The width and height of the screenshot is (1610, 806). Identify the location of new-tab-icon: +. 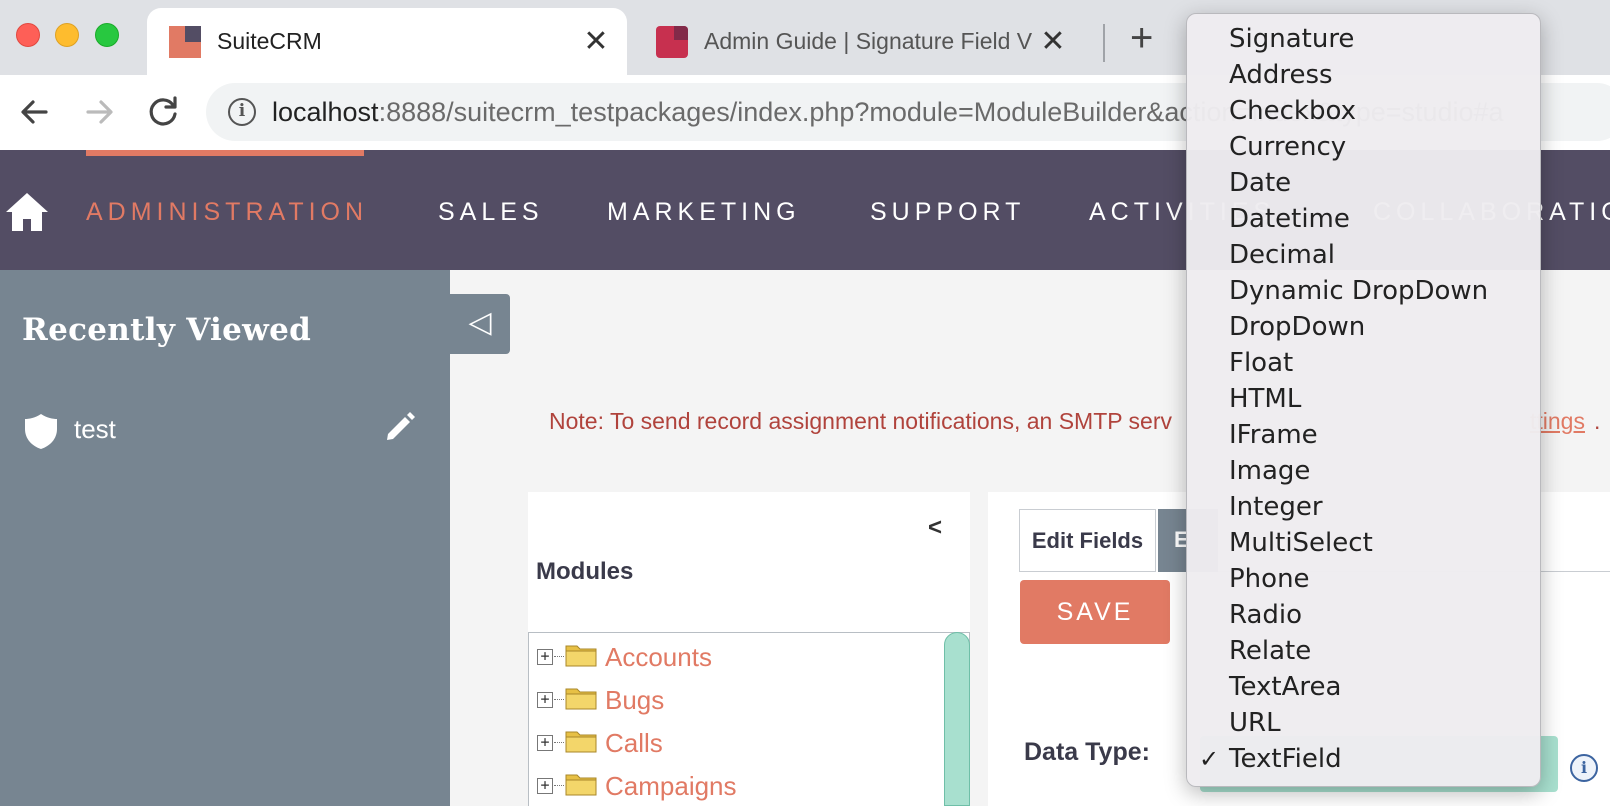
(1141, 38).